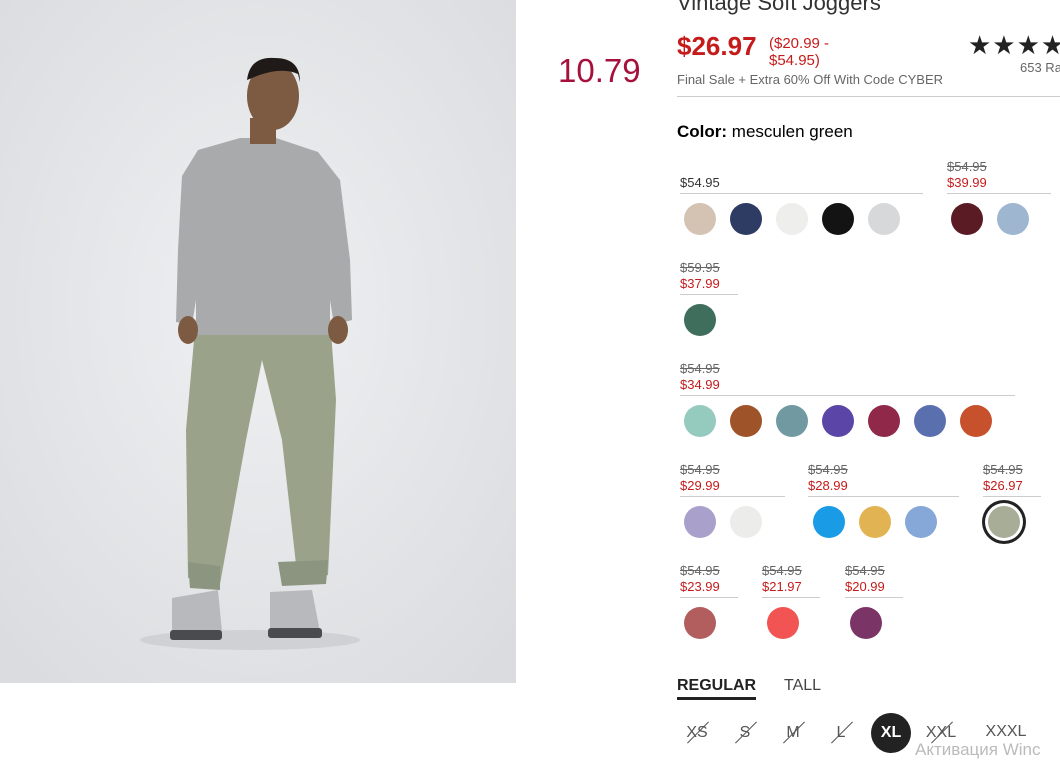  Describe the element at coordinates (802, 686) in the screenshot. I see `tab-tall: TALL` at that location.